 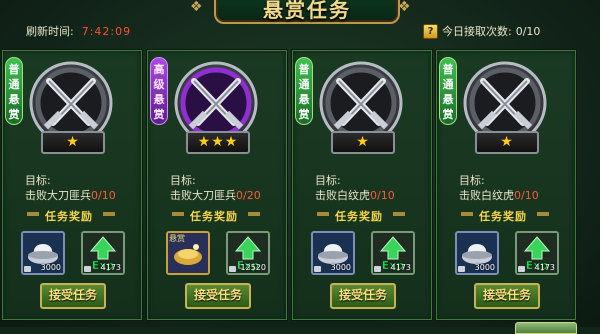 What do you see at coordinates (546, 328) in the screenshot?
I see `bottom-tab-button` at bounding box center [546, 328].